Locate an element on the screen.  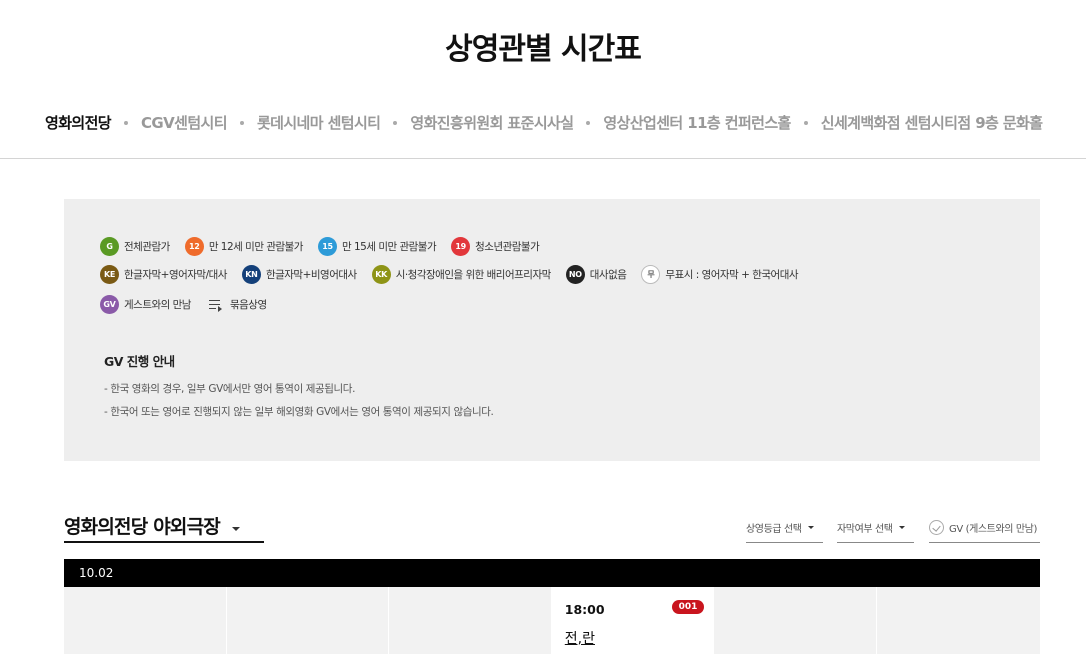
rating-badge-무: 무 is located at coordinates (651, 274).